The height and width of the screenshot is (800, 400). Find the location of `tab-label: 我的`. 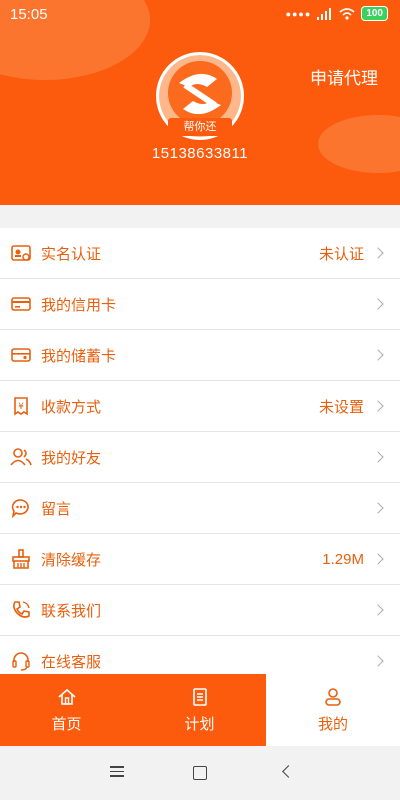

tab-label: 我的 is located at coordinates (332, 724).